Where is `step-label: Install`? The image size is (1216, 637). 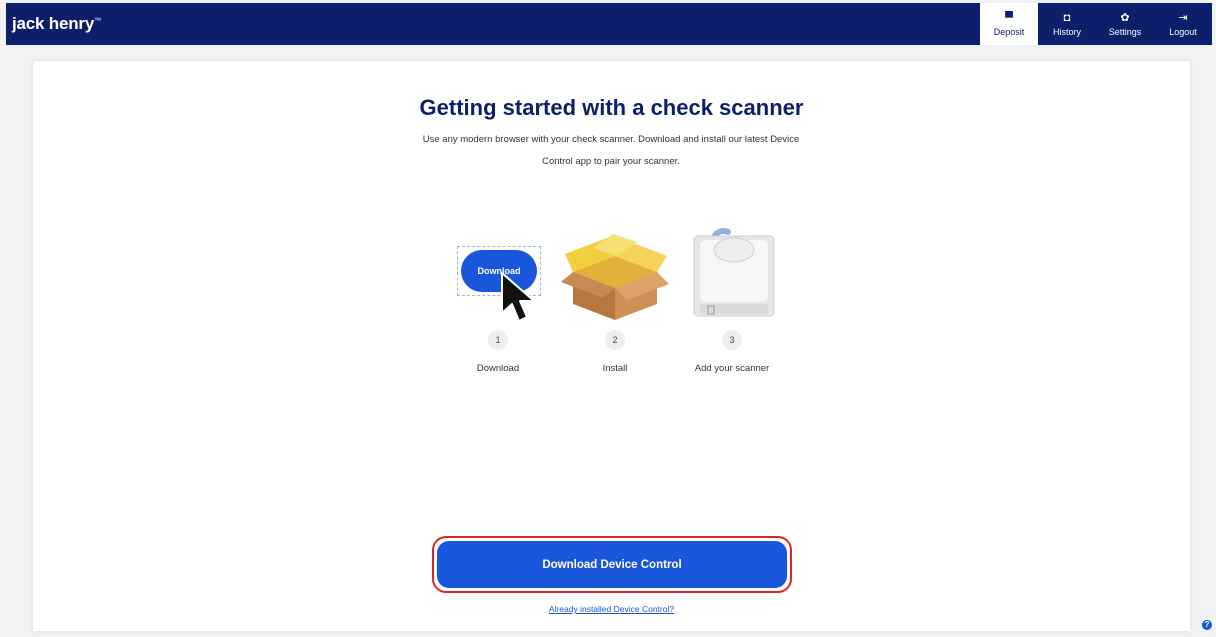 step-label: Install is located at coordinates (615, 368).